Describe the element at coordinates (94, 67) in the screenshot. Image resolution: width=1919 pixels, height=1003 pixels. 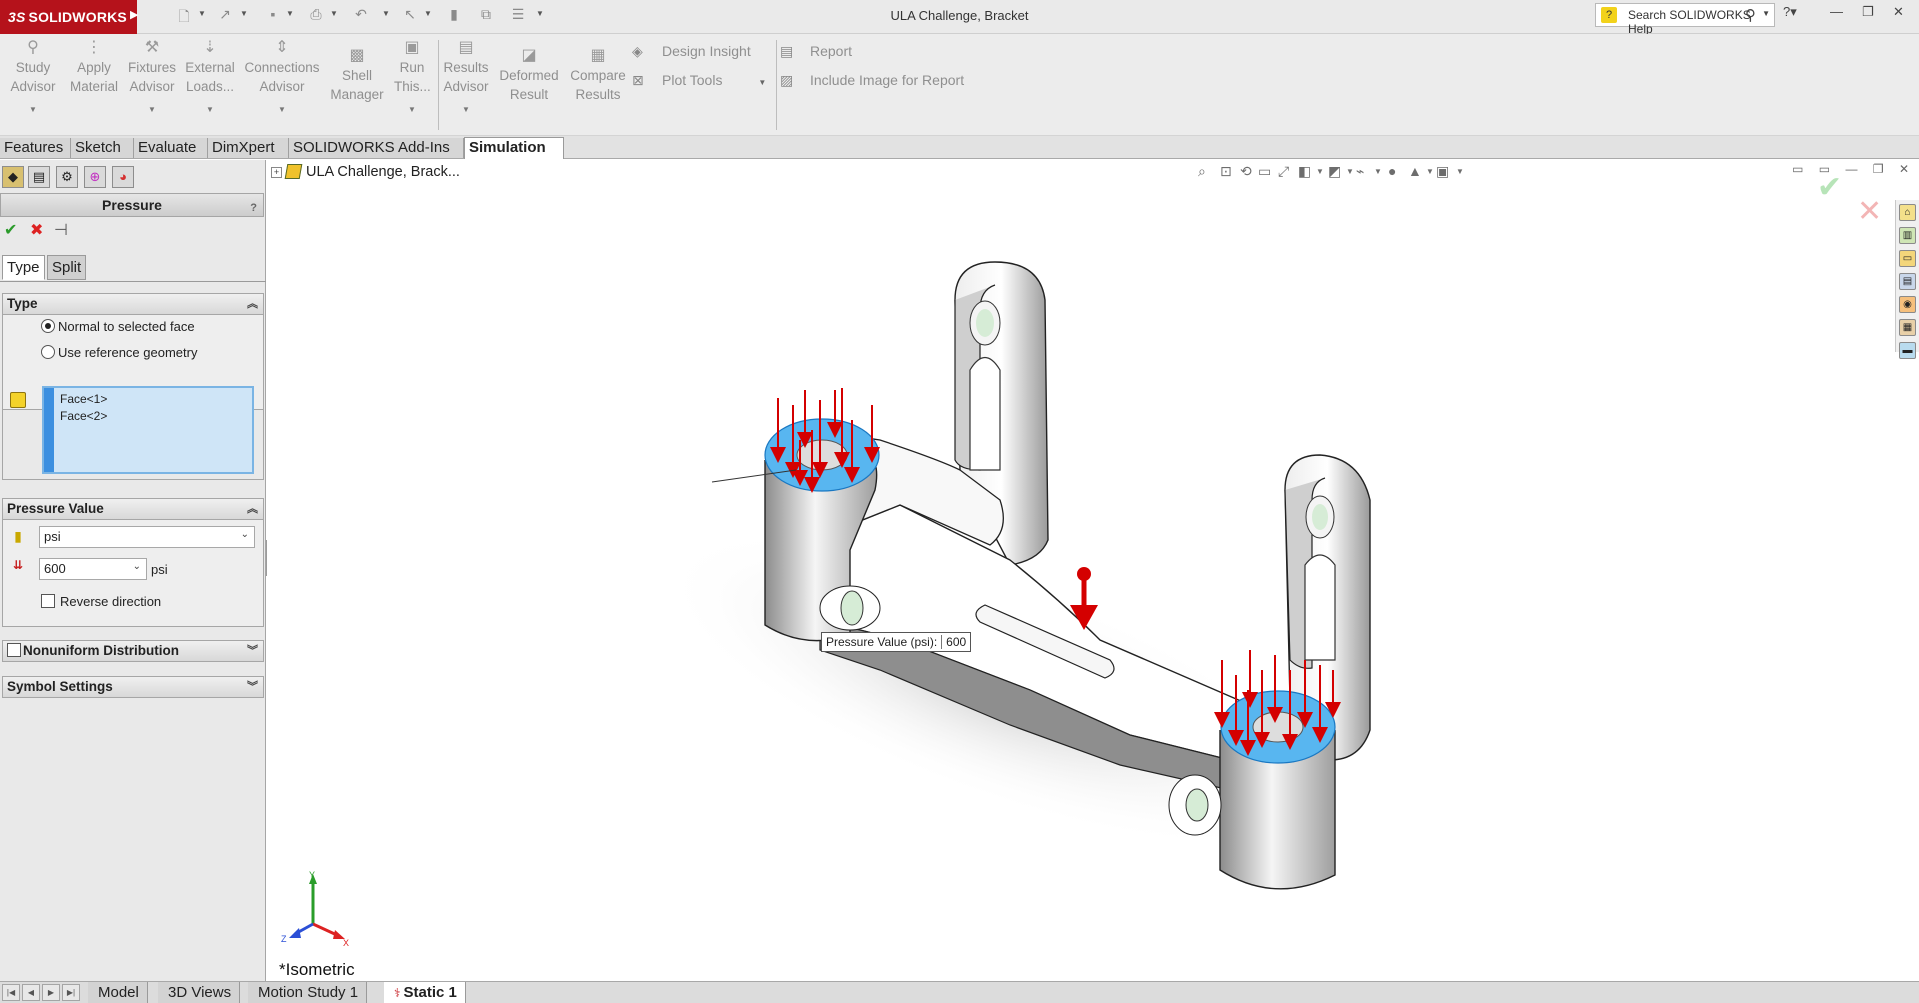
I see `apply-material-button: ⋮ Apply Material` at that location.